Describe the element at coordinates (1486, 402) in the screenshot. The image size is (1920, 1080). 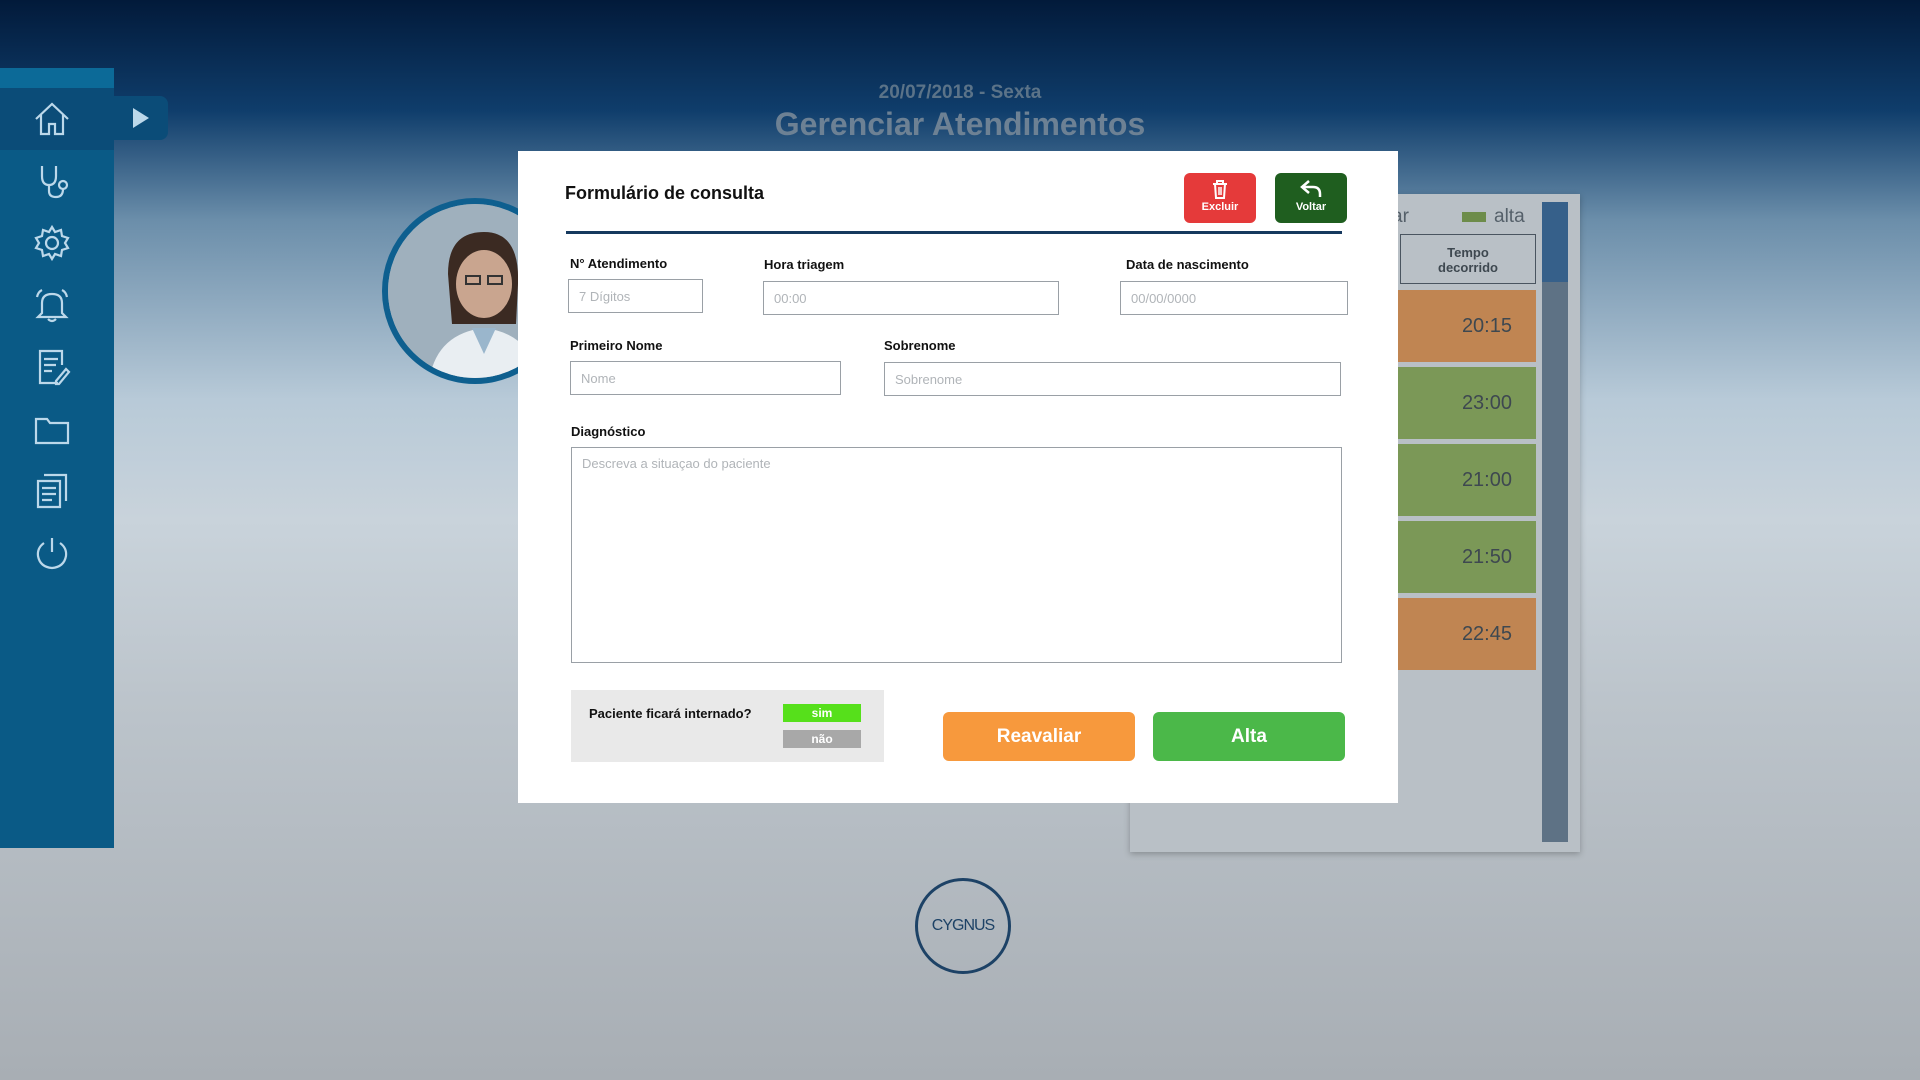
I see `elapsed-time: 23:00` at that location.